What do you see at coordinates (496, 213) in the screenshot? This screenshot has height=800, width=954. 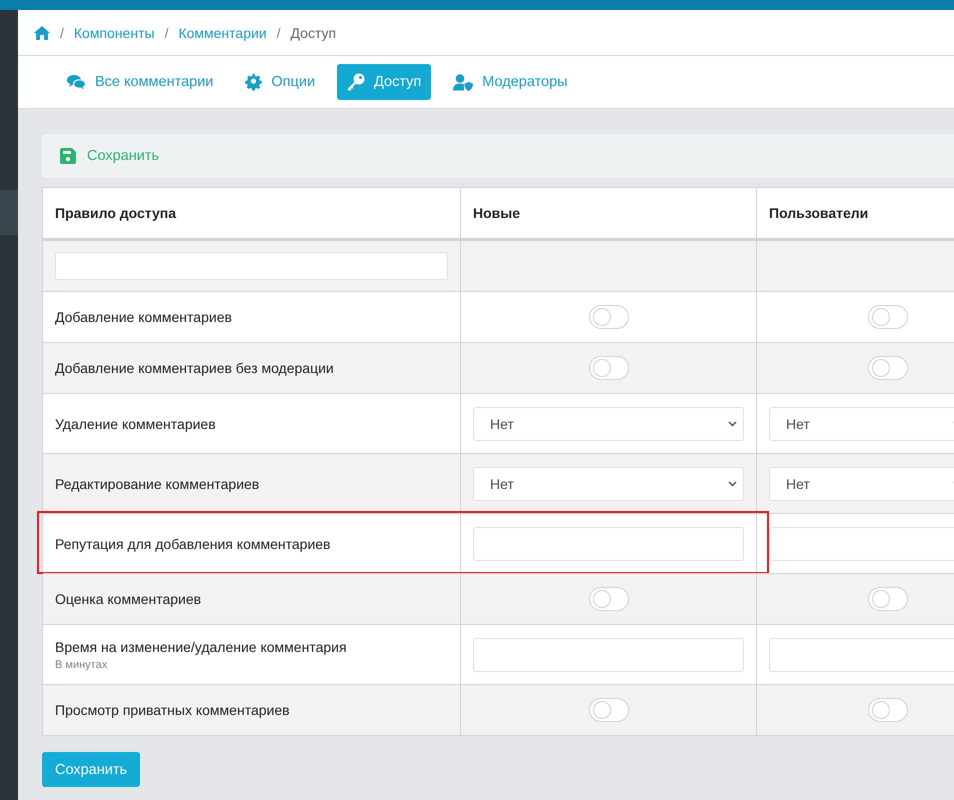 I see `column-header: Новые` at bounding box center [496, 213].